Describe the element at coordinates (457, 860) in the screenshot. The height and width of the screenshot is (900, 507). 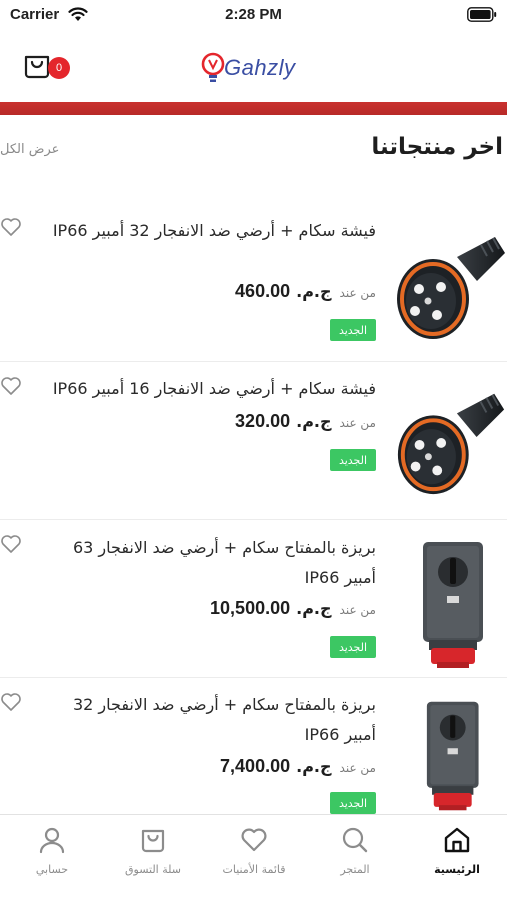
I see `tab-home: الرئيسية` at that location.